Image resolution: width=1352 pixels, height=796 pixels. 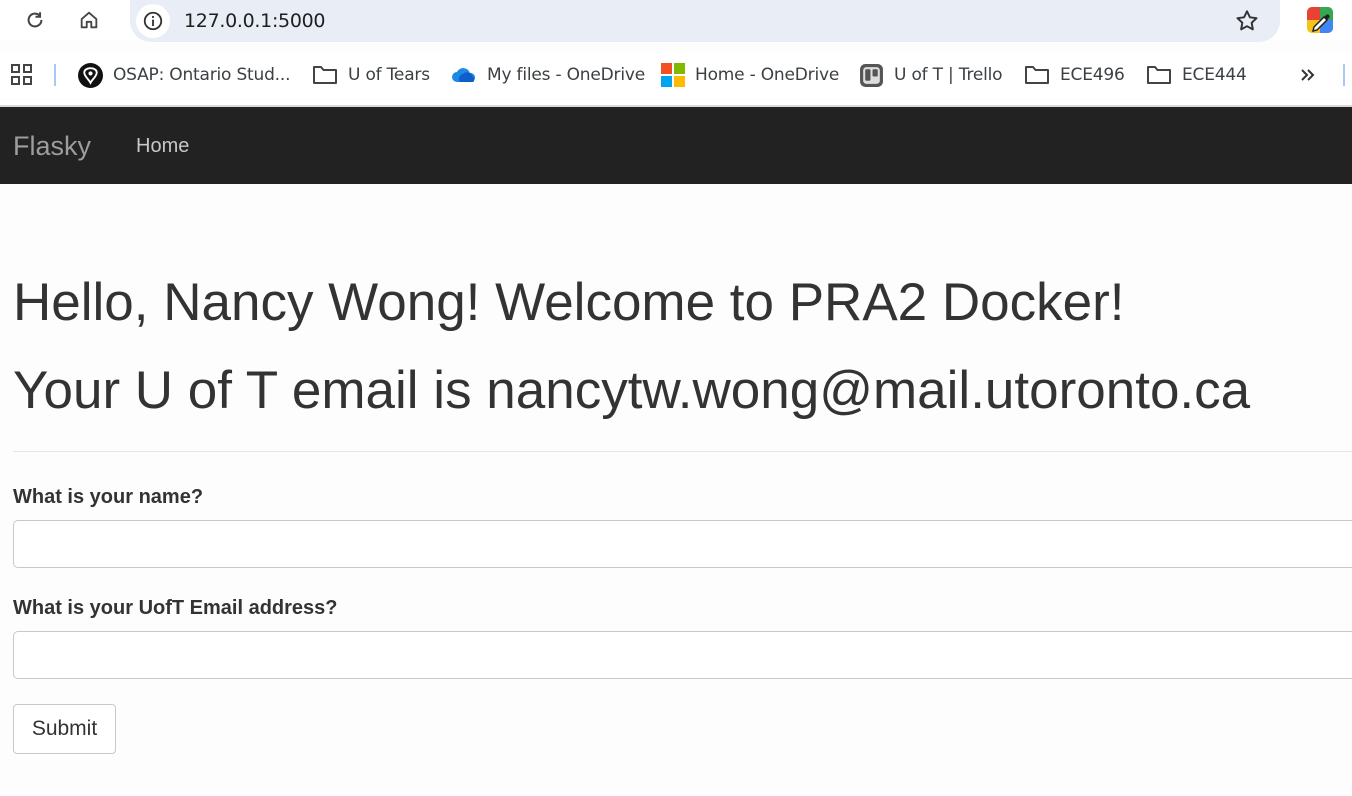 What do you see at coordinates (1320, 20) in the screenshot?
I see `color-picker-extension-icon` at bounding box center [1320, 20].